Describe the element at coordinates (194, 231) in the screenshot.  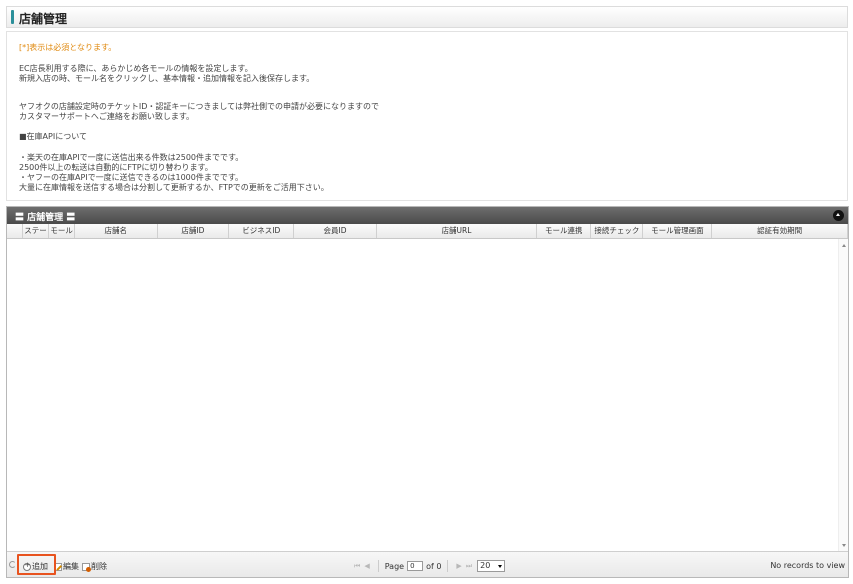
I see `column-header-store-id: 店舗ID` at that location.